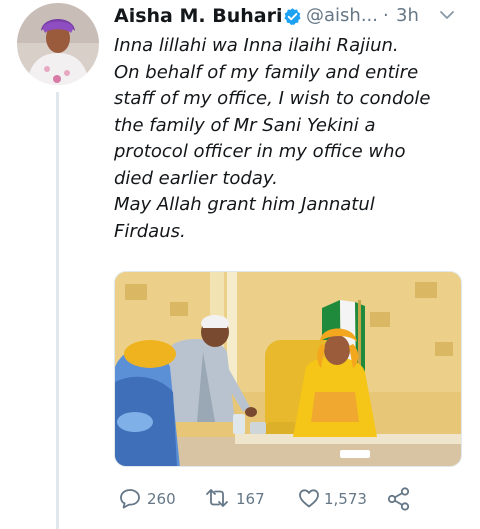 The image size is (480, 529). Describe the element at coordinates (309, 498) in the screenshot. I see `heart-icon` at that location.